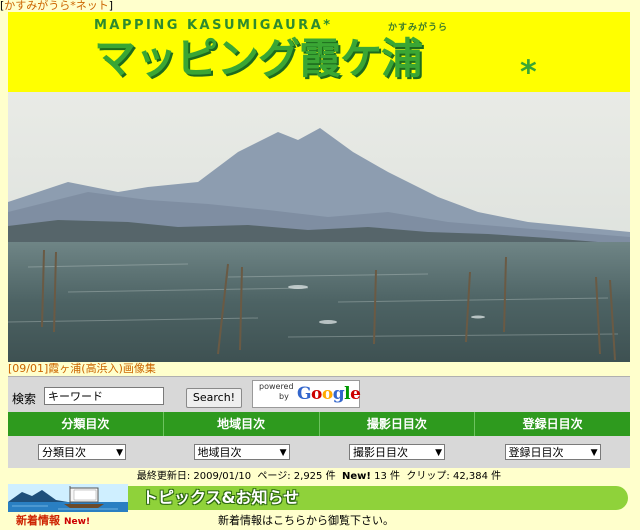 This screenshot has width=640, height=530. I want to click on index-nav-selects: 分類目次 ▼ 地域目次 ▼ 撮影日目次 ▼ 登録日目次 ▼, so click(319, 452).